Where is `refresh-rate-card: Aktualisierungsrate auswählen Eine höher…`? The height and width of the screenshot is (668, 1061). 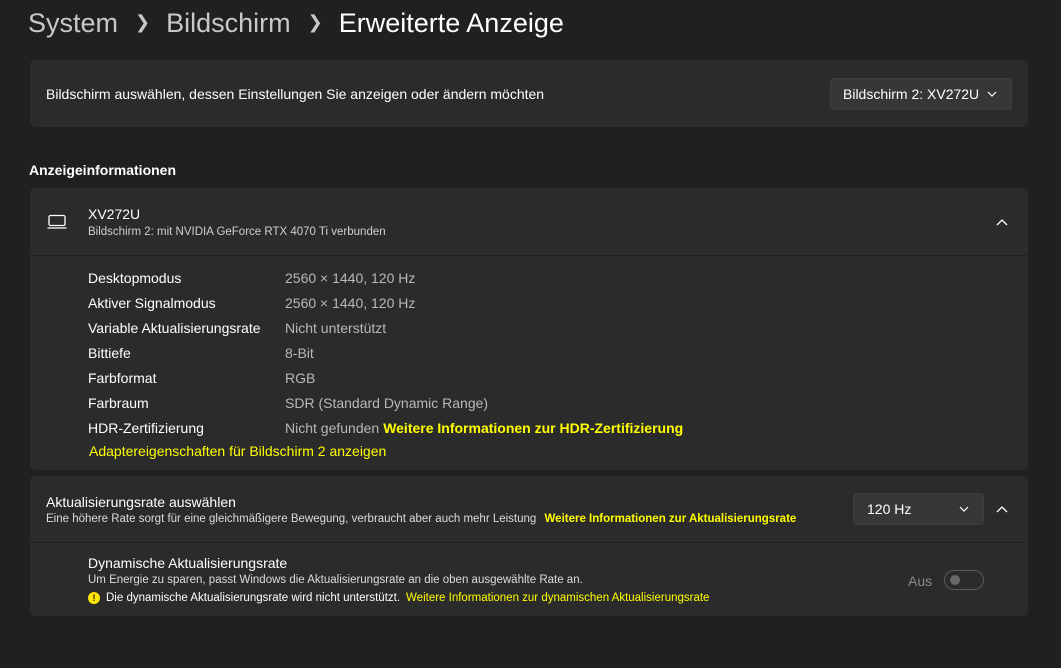
refresh-rate-card: Aktualisierungsrate auswählen Eine höher… is located at coordinates (529, 509).